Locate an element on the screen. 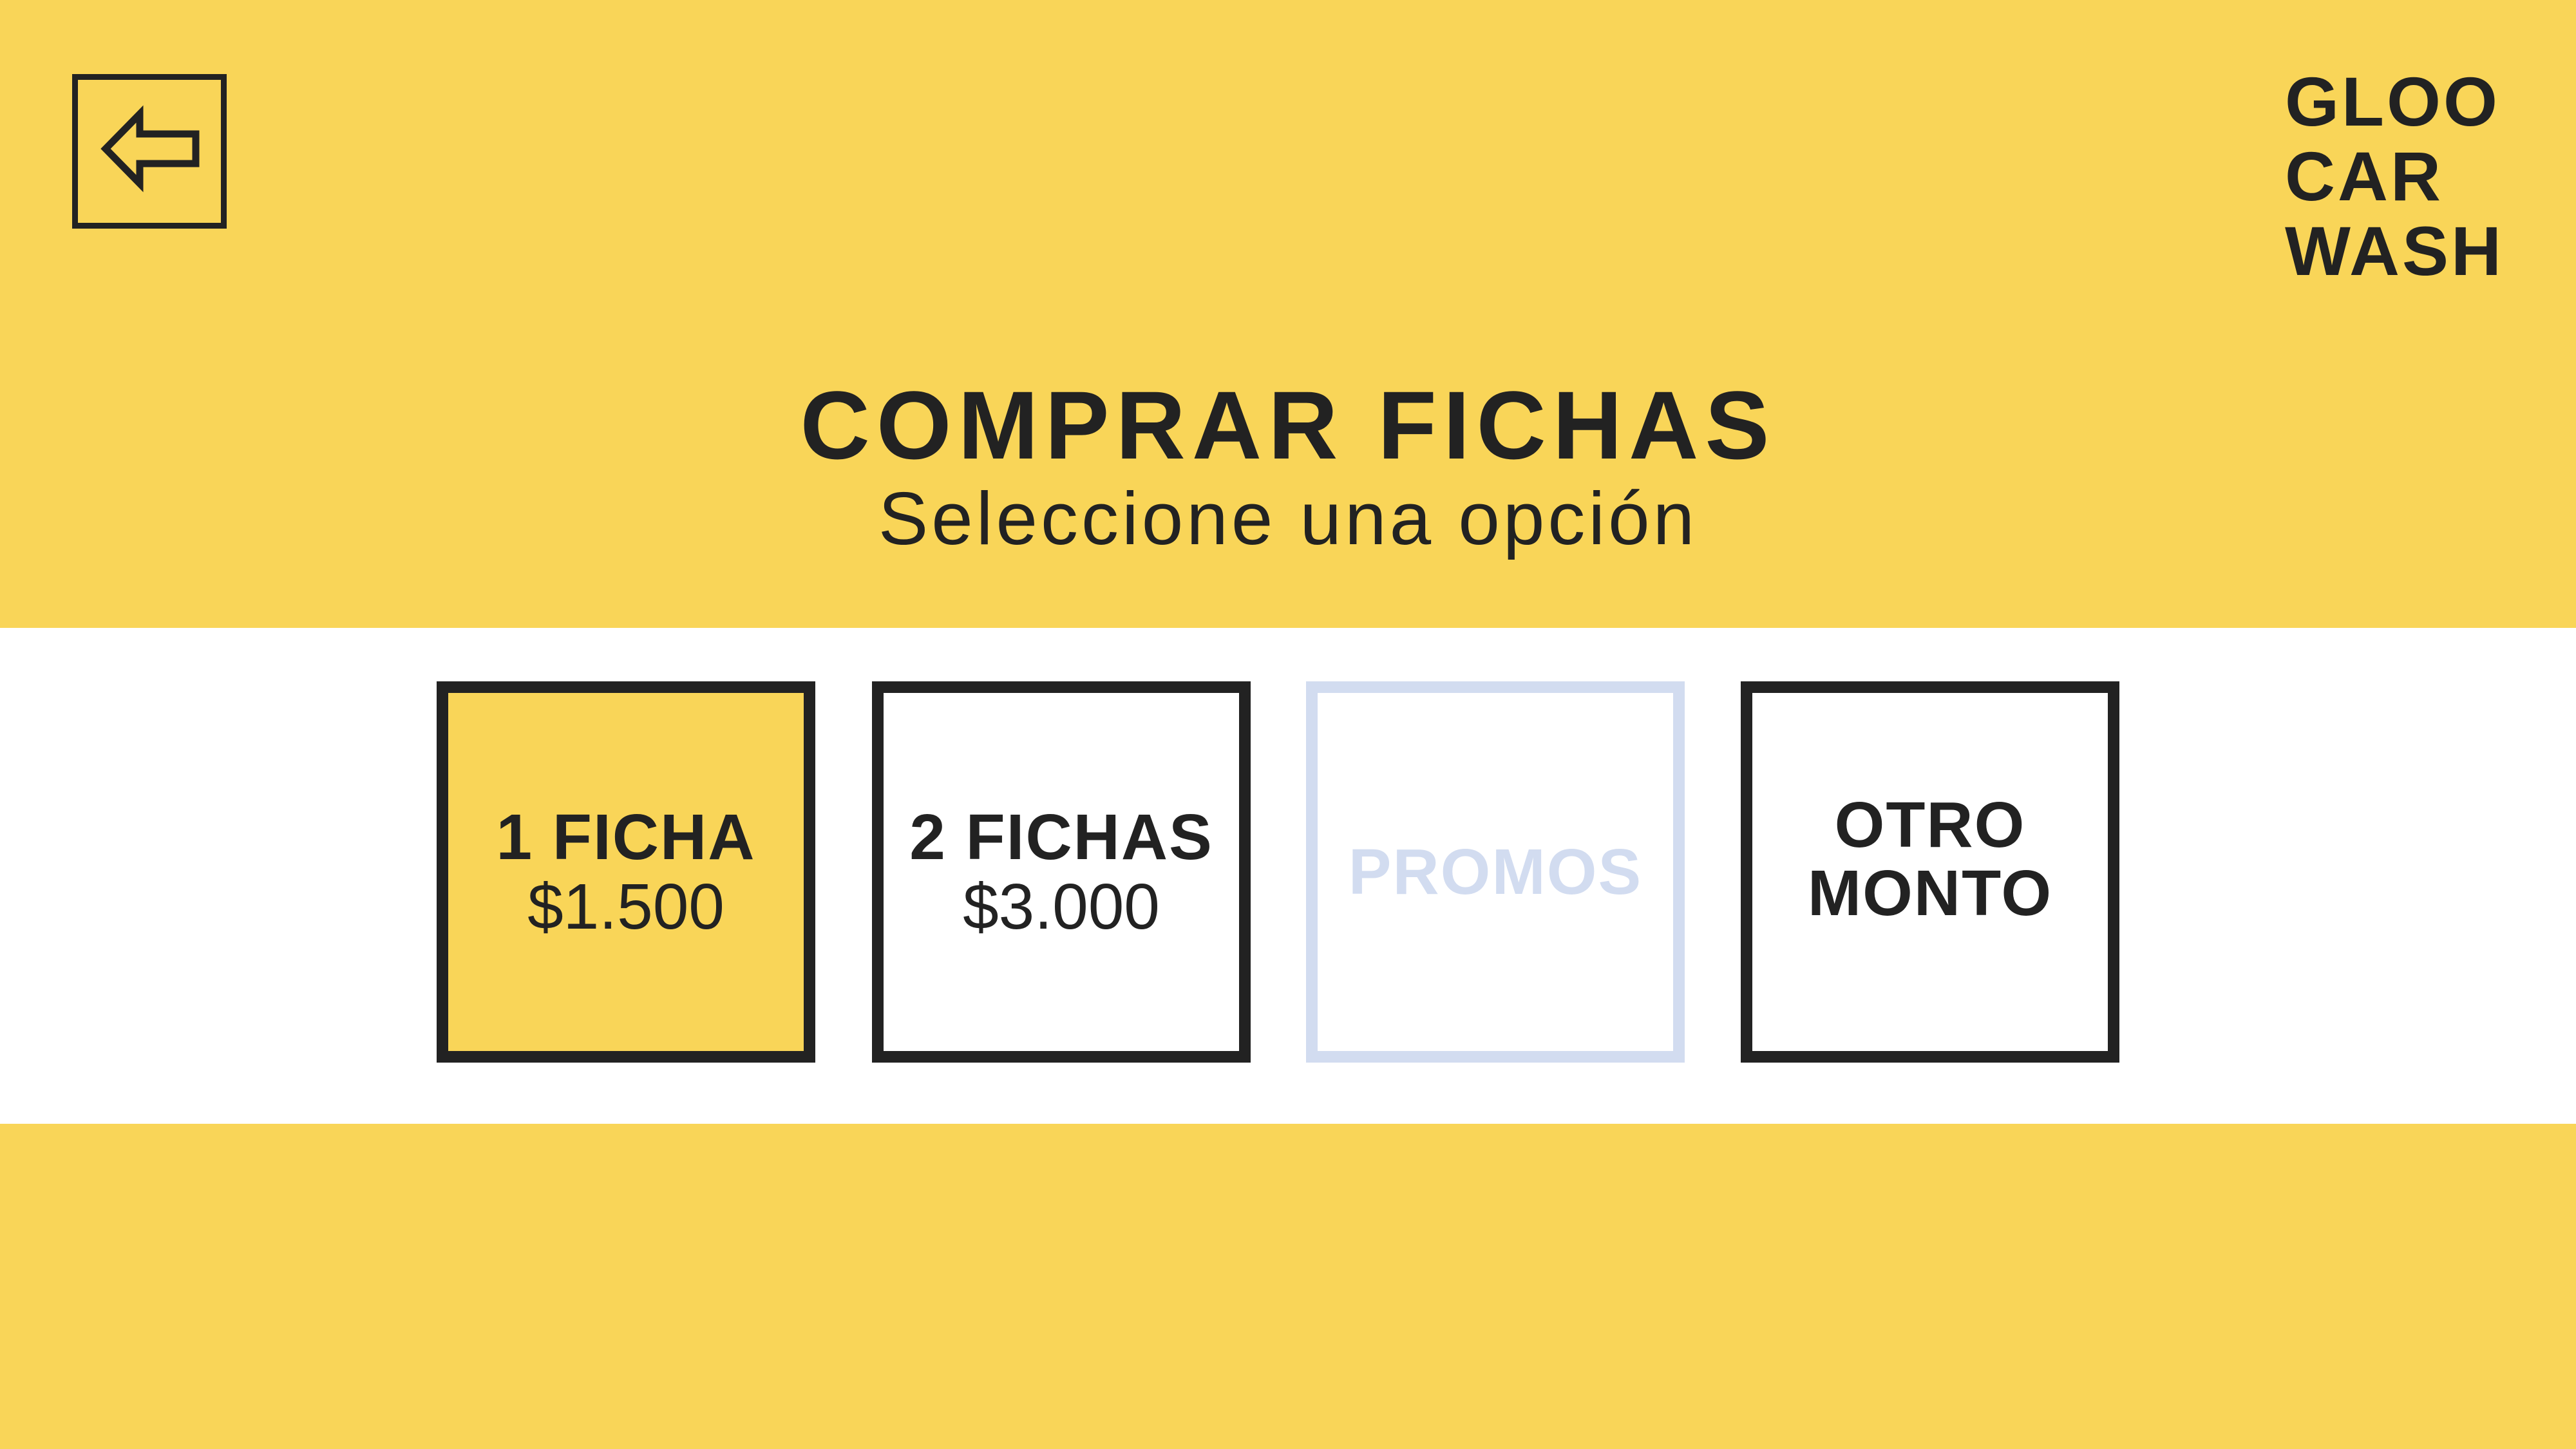  option-1-ficha-button: 1 FICHA $1.500 is located at coordinates (626, 872).